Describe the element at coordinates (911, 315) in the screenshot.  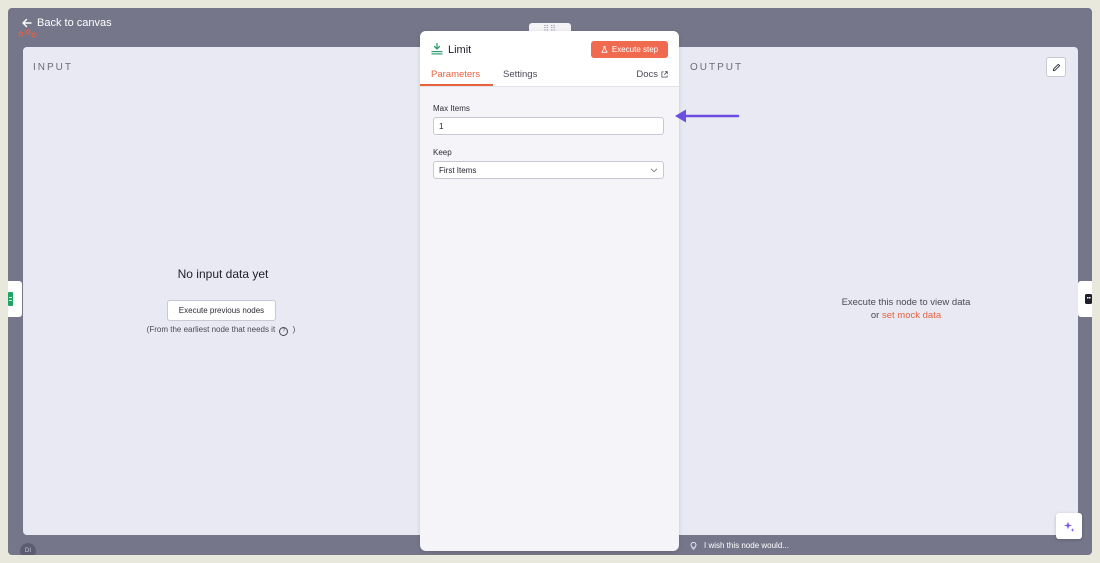
I see `set-mock-data-link: set mock data` at that location.